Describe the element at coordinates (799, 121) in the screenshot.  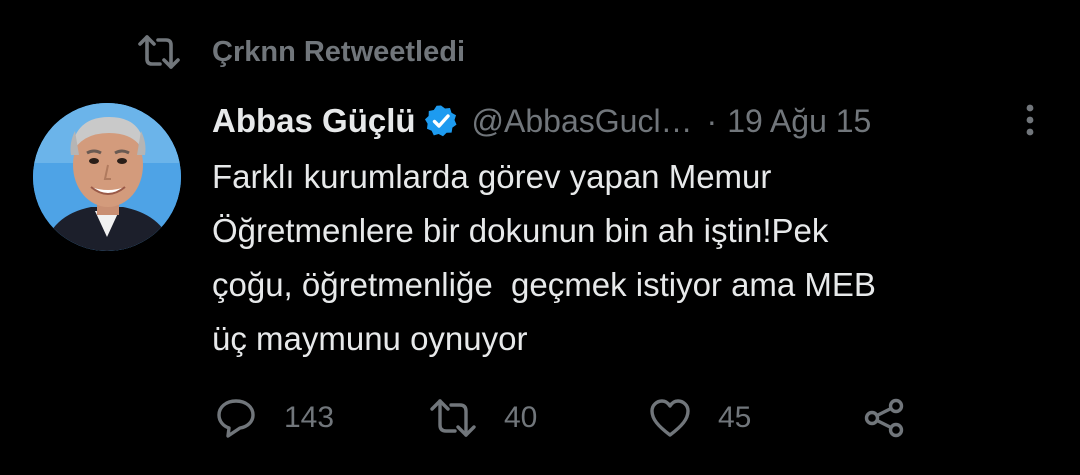
I see `tweet-timestamp: 19 Ağu 15` at that location.